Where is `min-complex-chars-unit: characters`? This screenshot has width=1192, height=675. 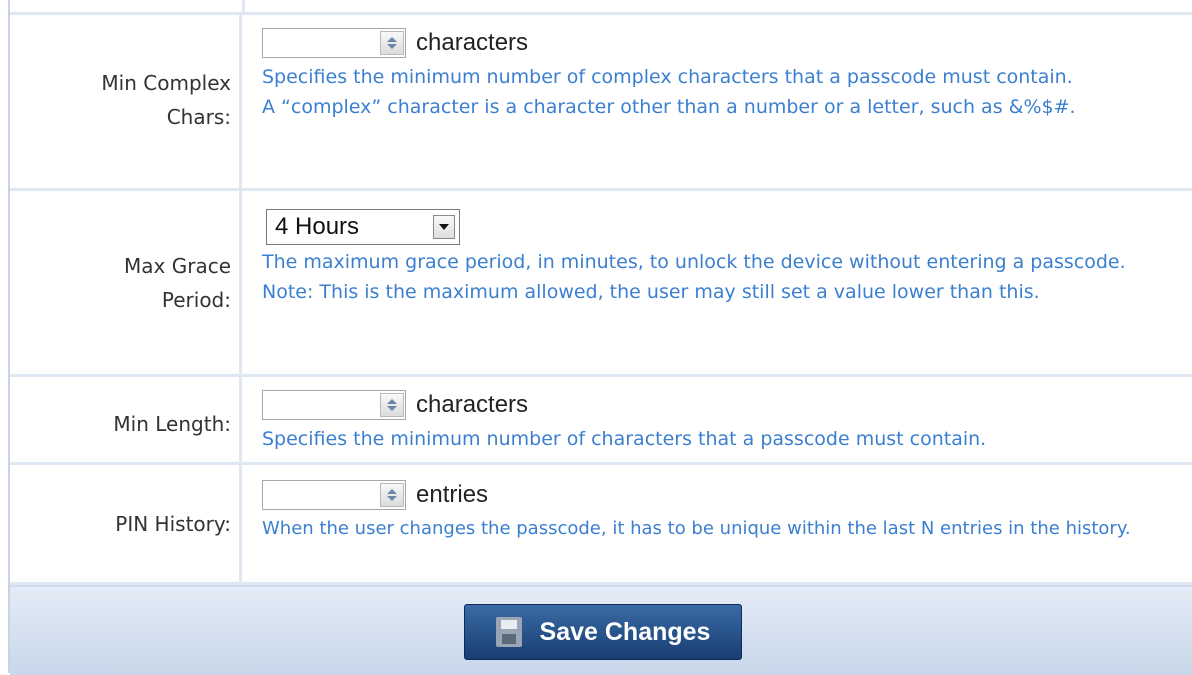 min-complex-chars-unit: characters is located at coordinates (472, 42).